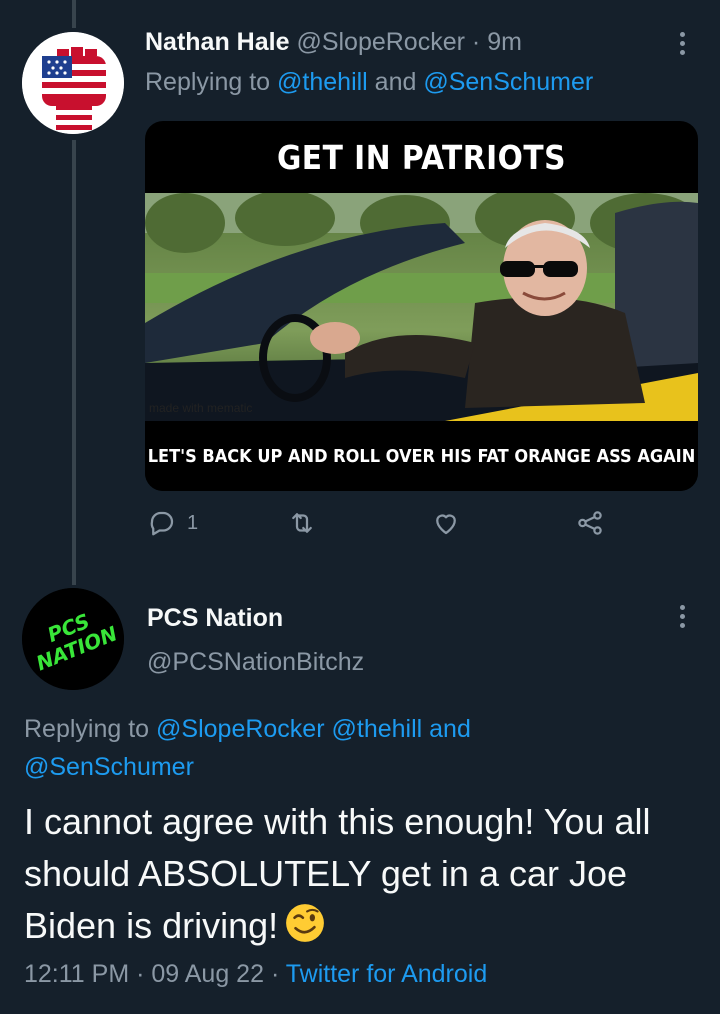 The height and width of the screenshot is (1014, 720). I want to click on pcs-nation-logo: PCSNATION, so click(73, 639).